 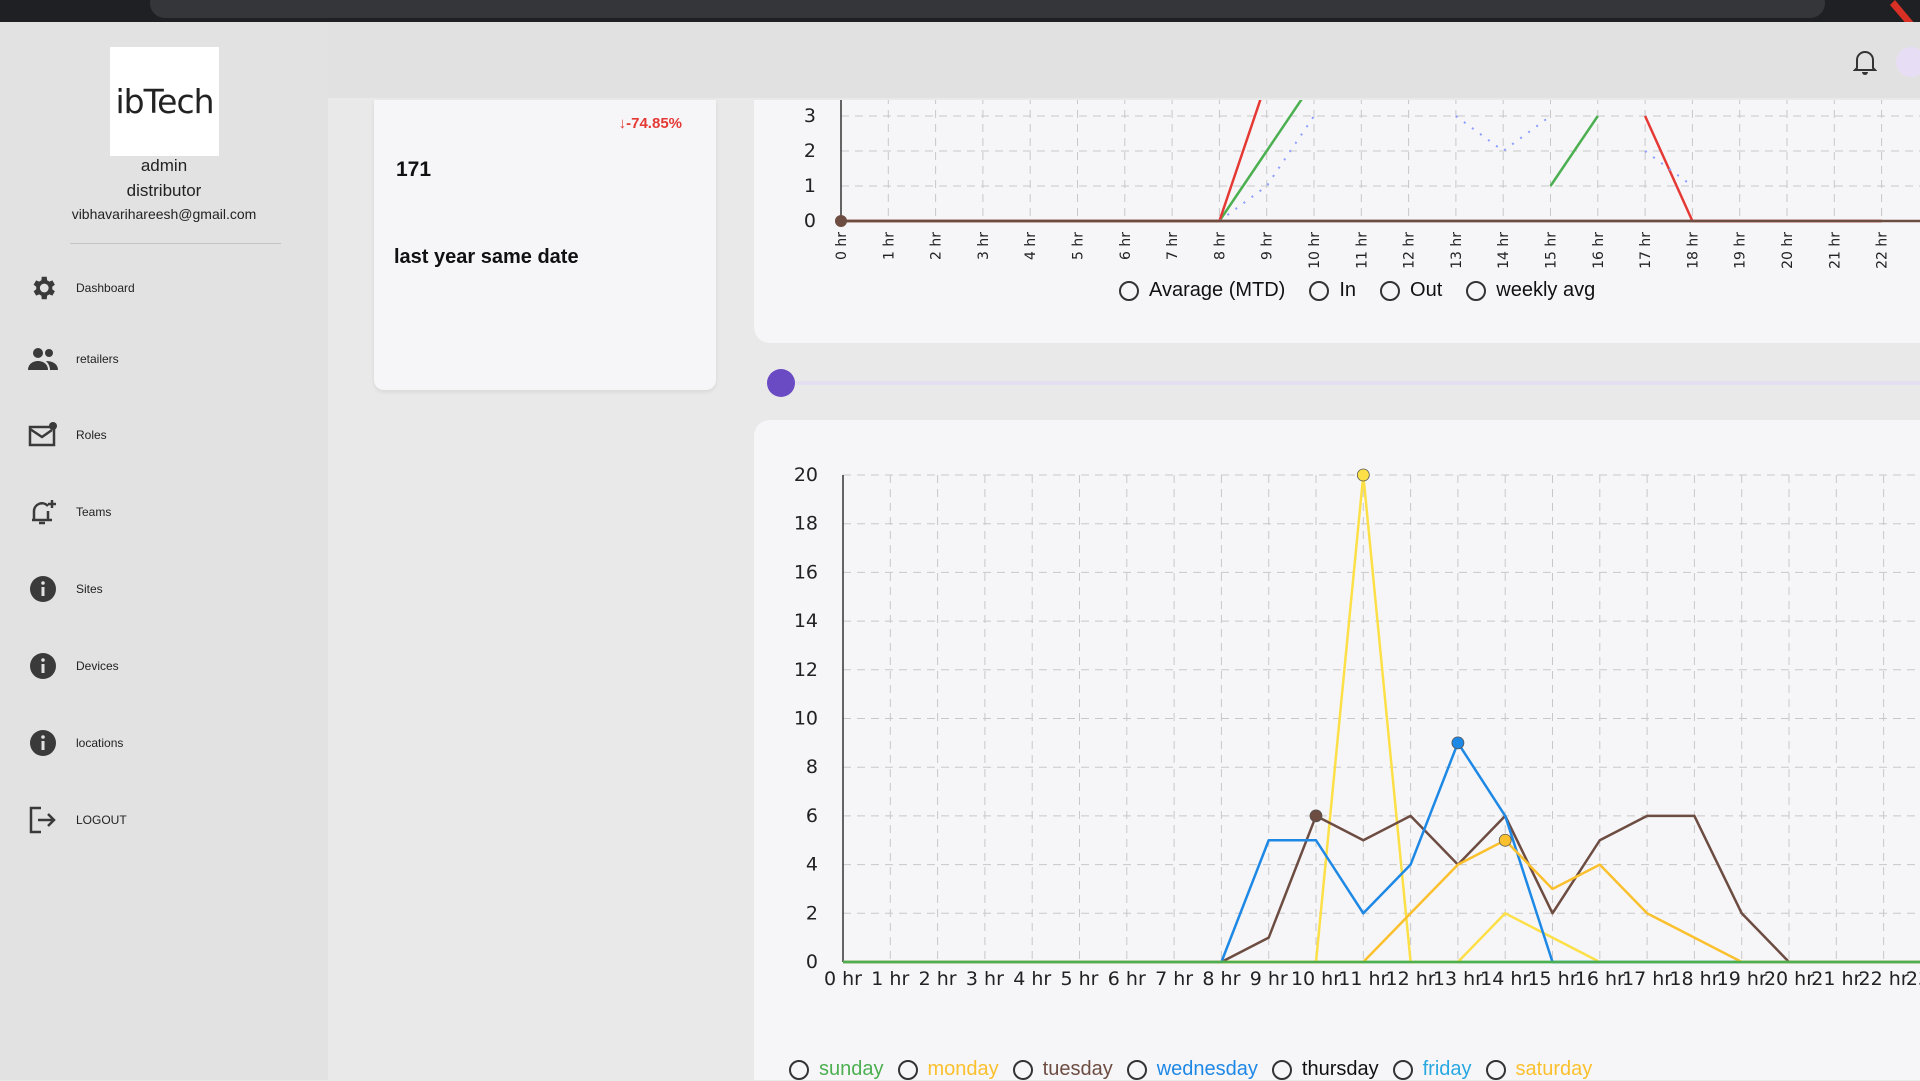 I want to click on y-tick-label: 1, so click(x=810, y=186).